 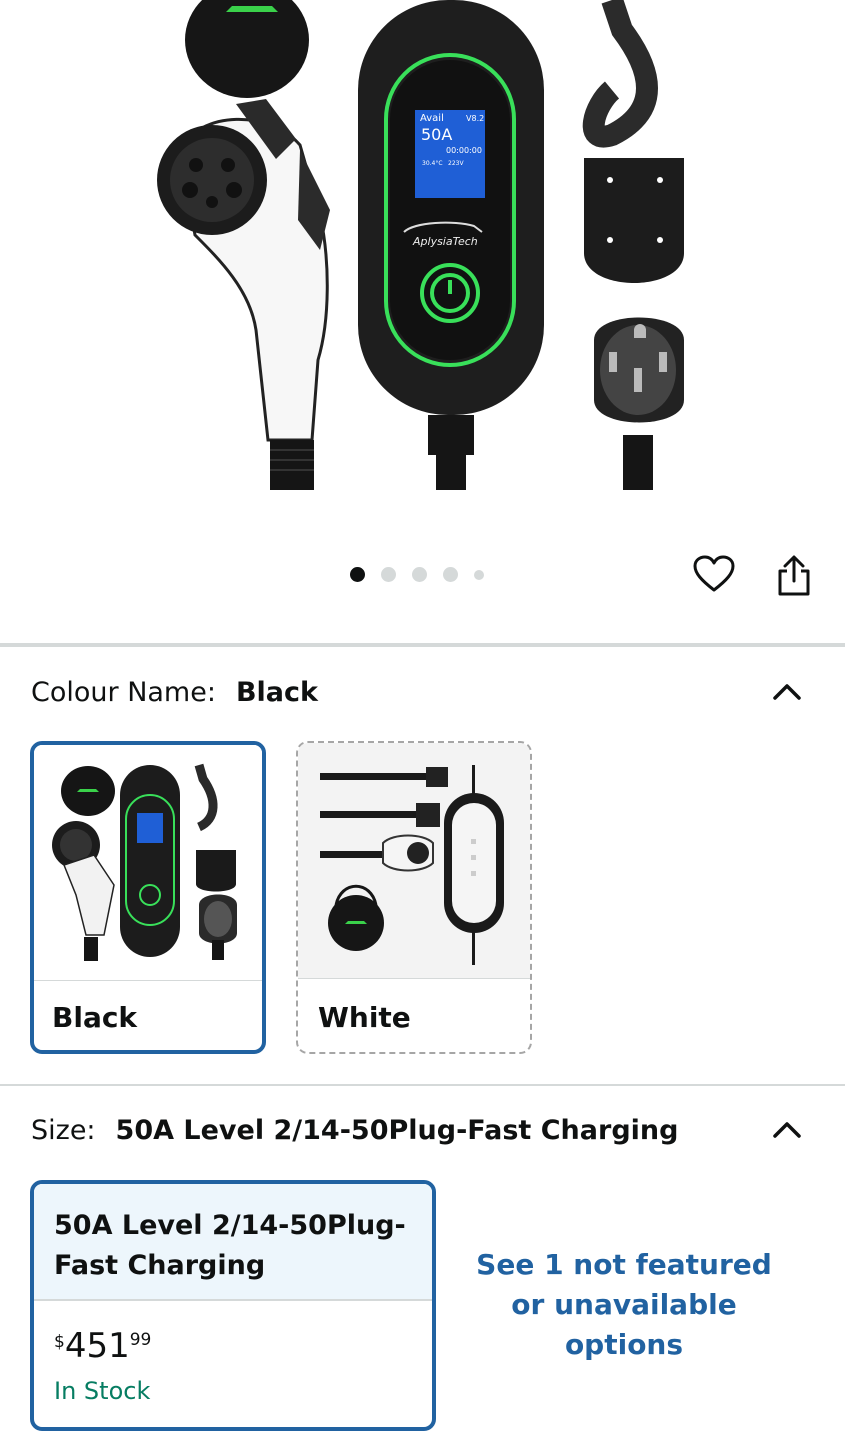 What do you see at coordinates (432, 163) in the screenshot?
I see `screen-temp-text: 30.4°C` at bounding box center [432, 163].